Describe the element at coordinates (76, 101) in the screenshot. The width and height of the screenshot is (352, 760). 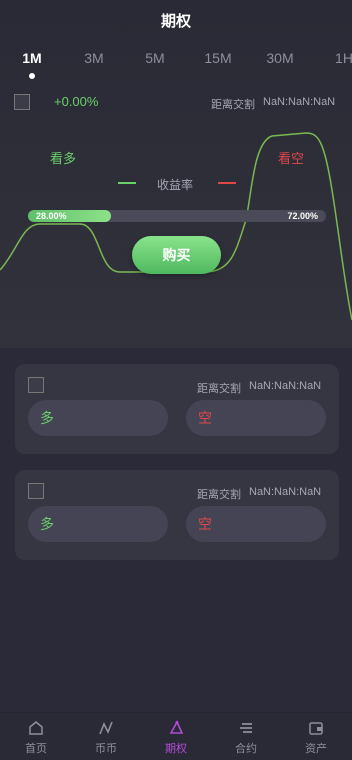
I see `price-change: +0.00%` at that location.